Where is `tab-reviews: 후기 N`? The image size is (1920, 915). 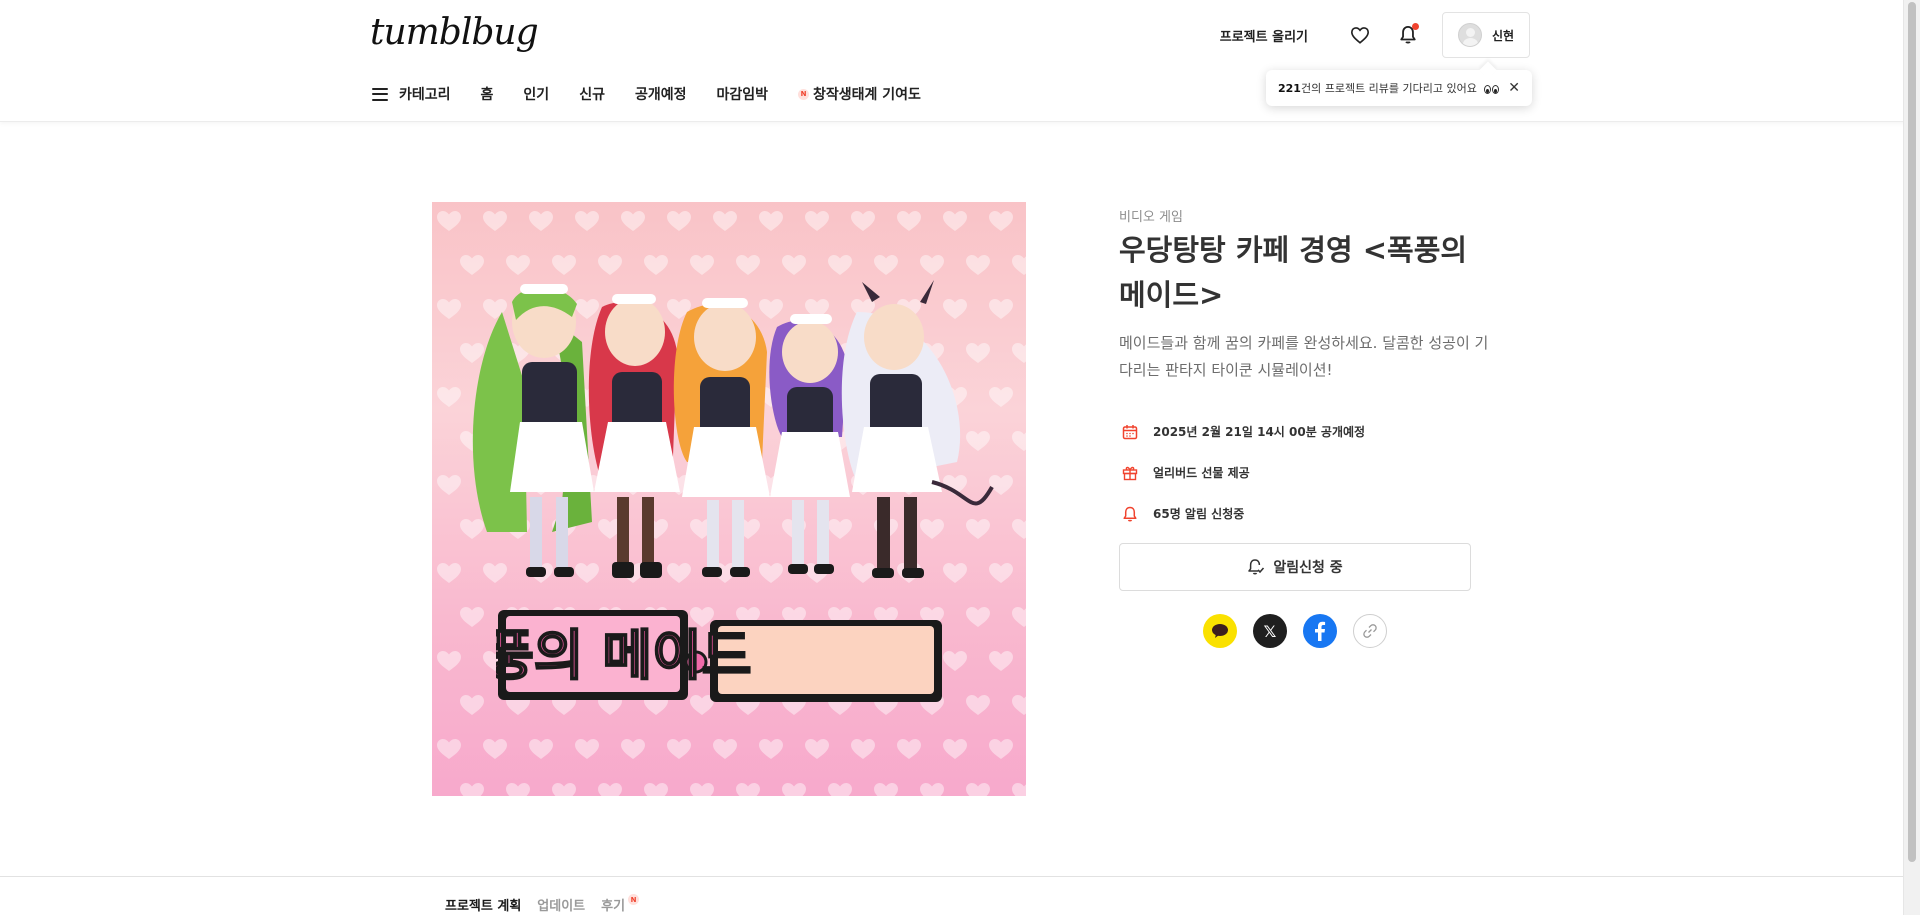 tab-reviews: 후기 N is located at coordinates (620, 904).